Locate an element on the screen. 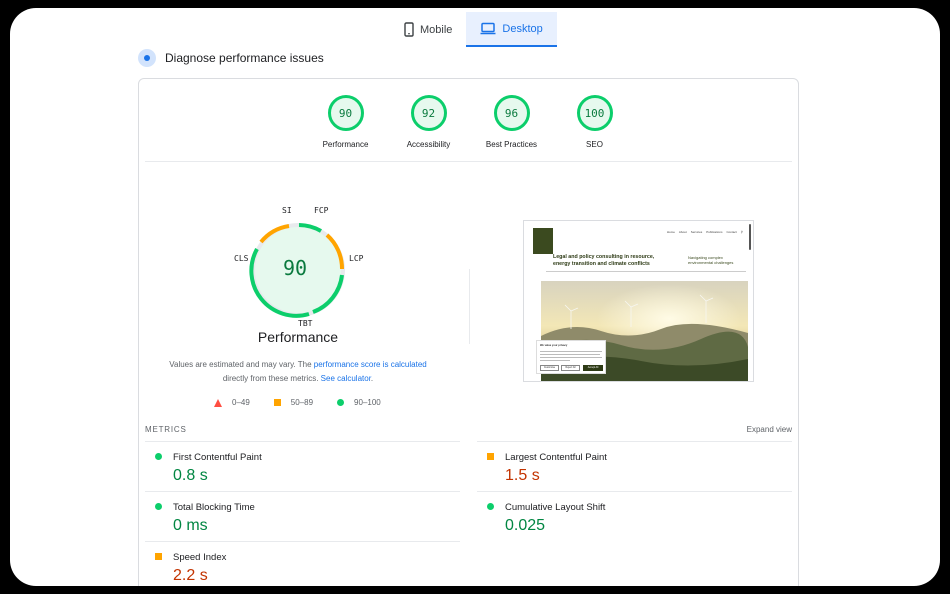 The width and height of the screenshot is (950, 594). laptop-icon is located at coordinates (488, 28).